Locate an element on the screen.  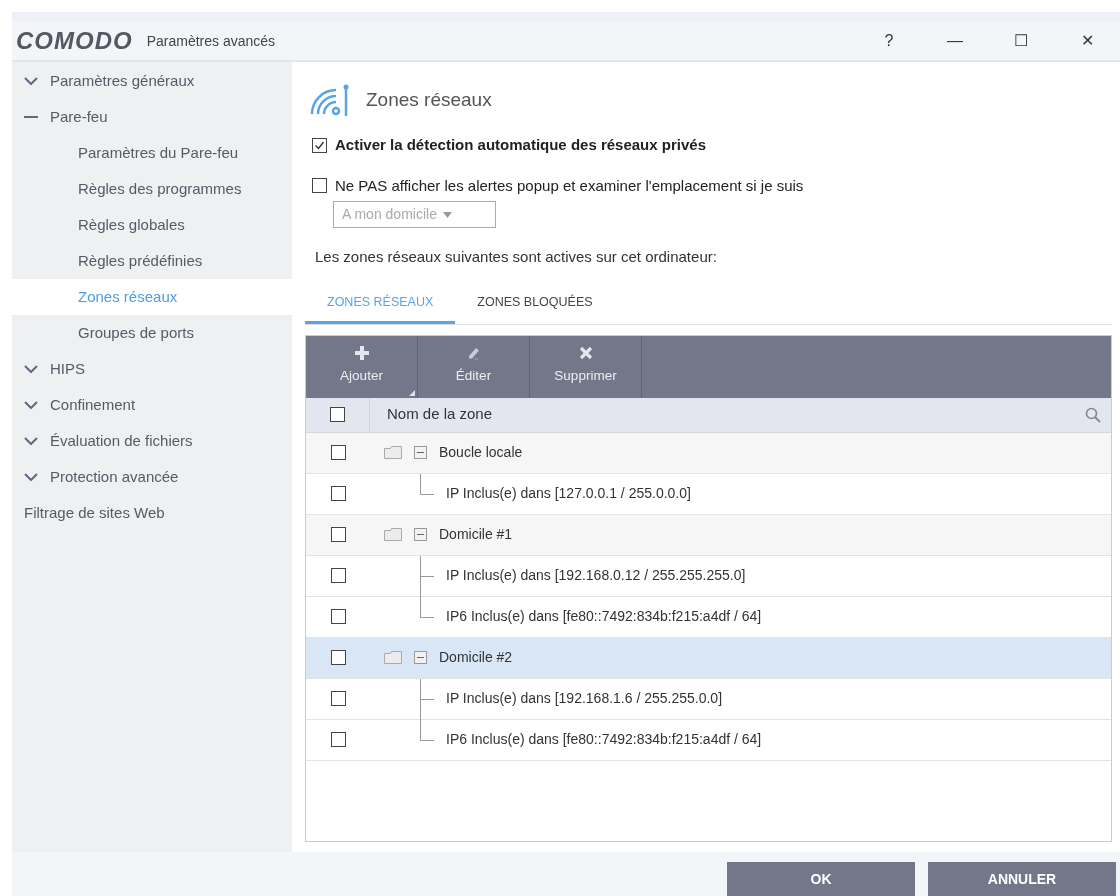
table-cell-text: IP Inclus(e) dans [127.0.0.1 / 255.0.0.0] is located at coordinates (568, 493).